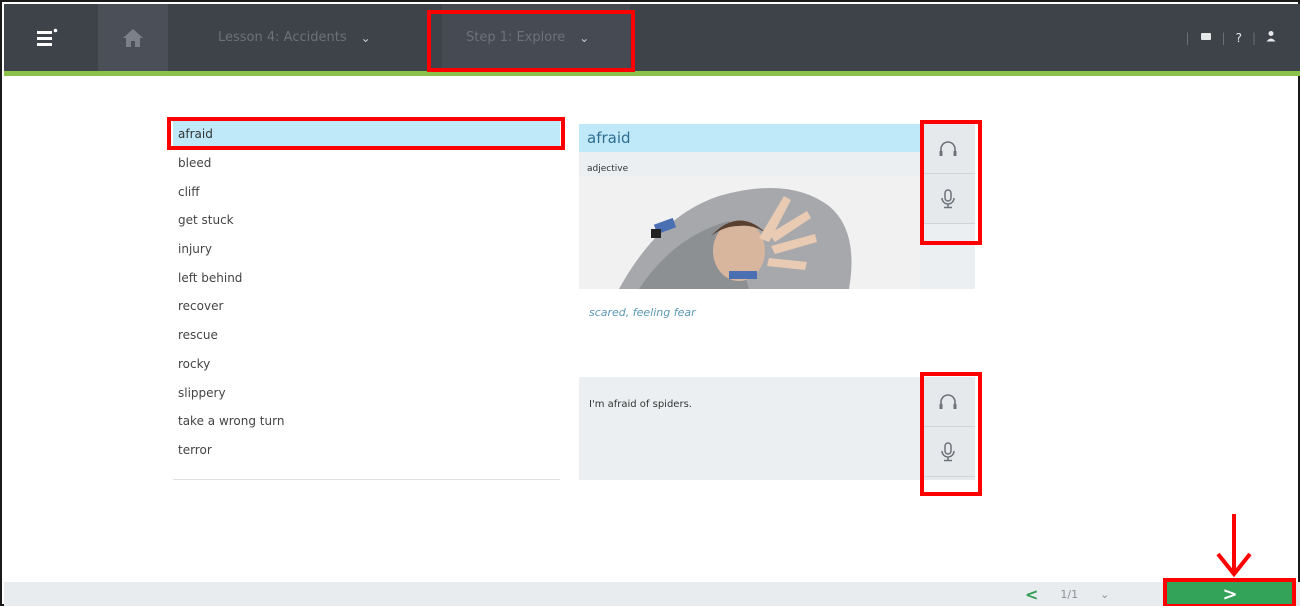 Image resolution: width=1300 pixels, height=606 pixels. I want to click on home-button, so click(133, 37).